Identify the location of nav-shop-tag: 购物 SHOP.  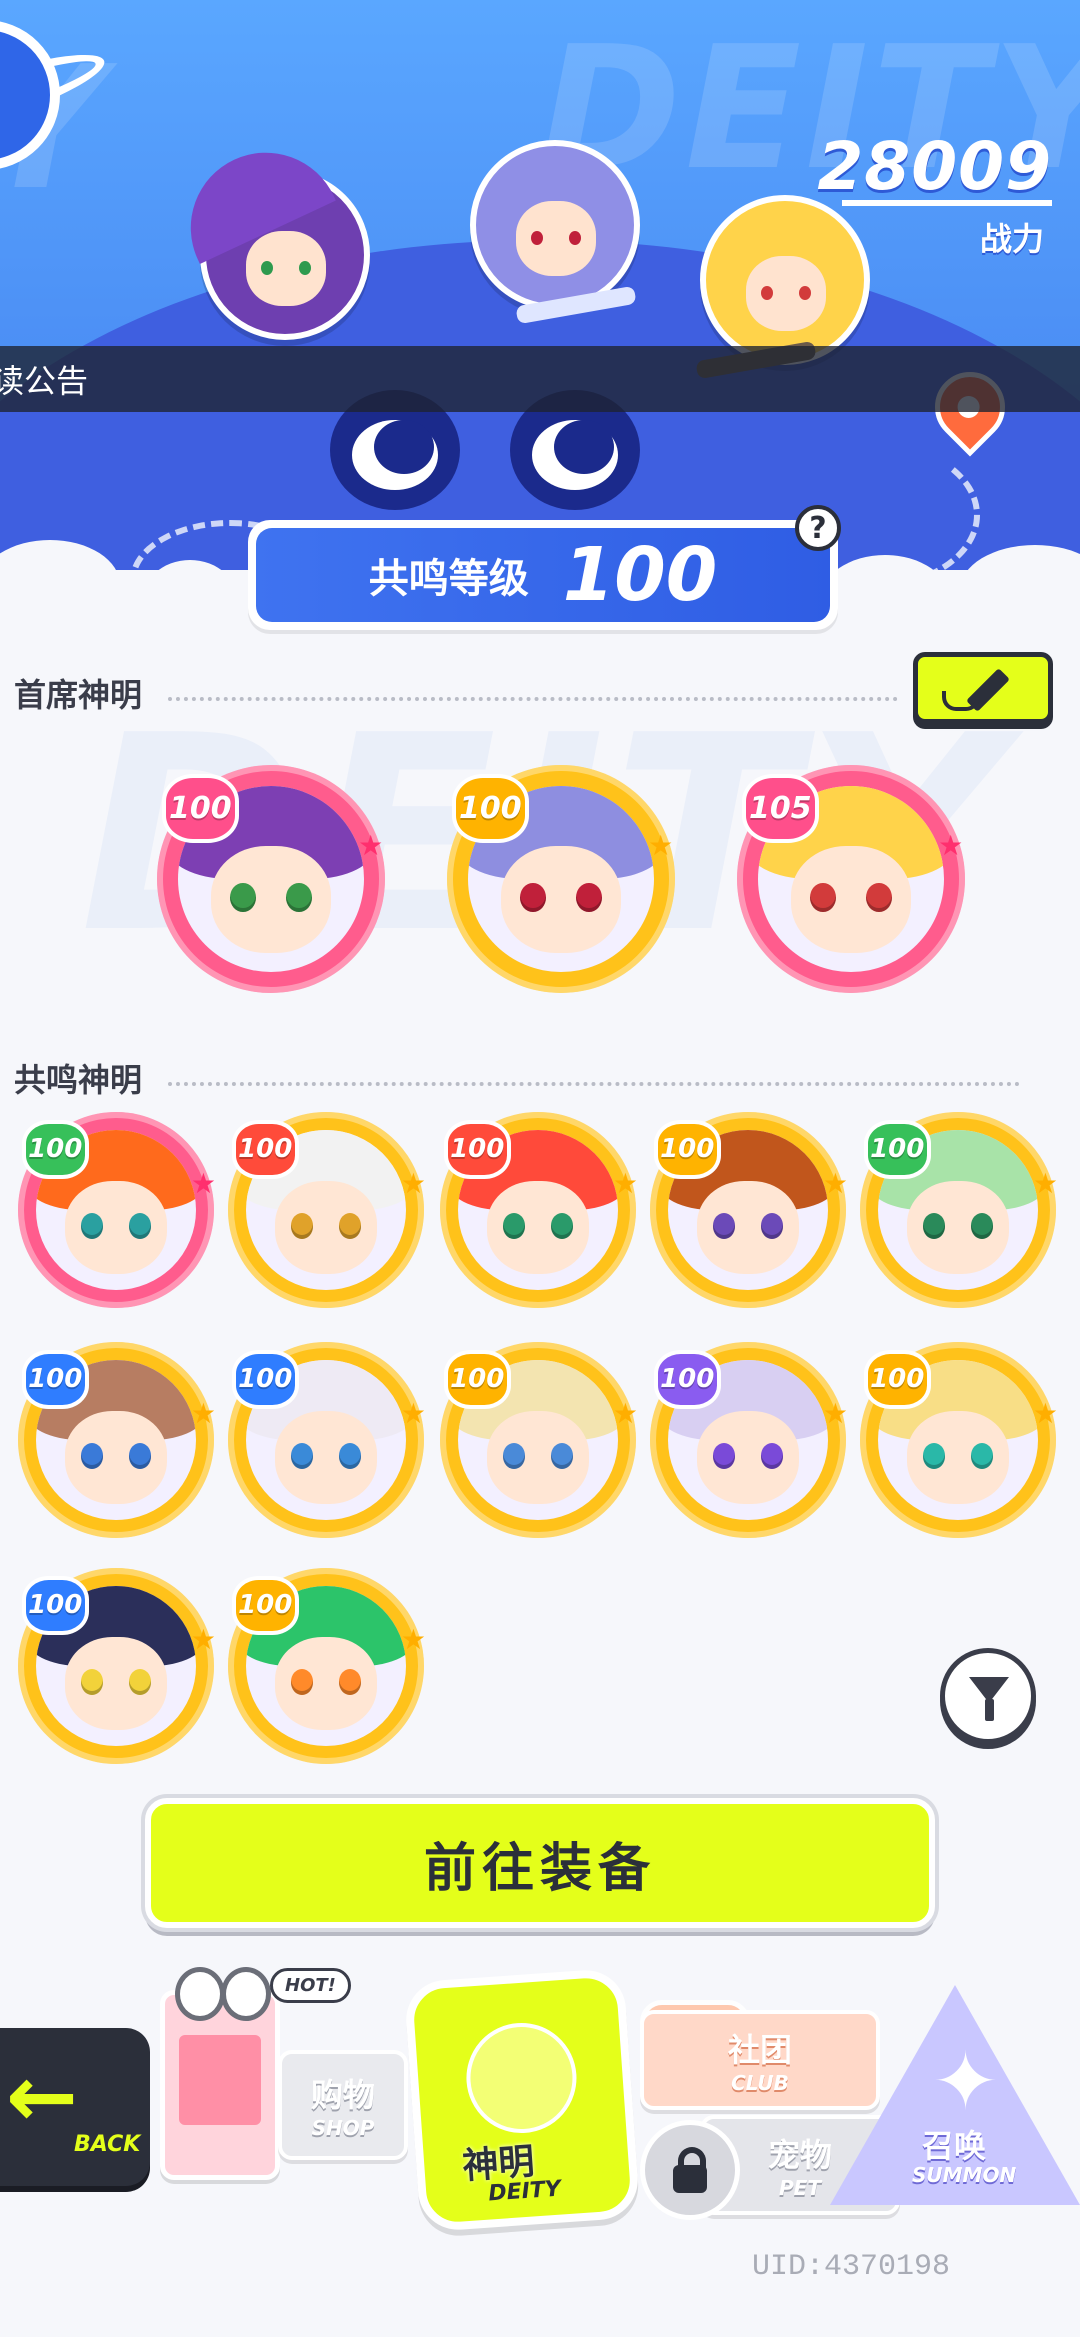
(343, 2105).